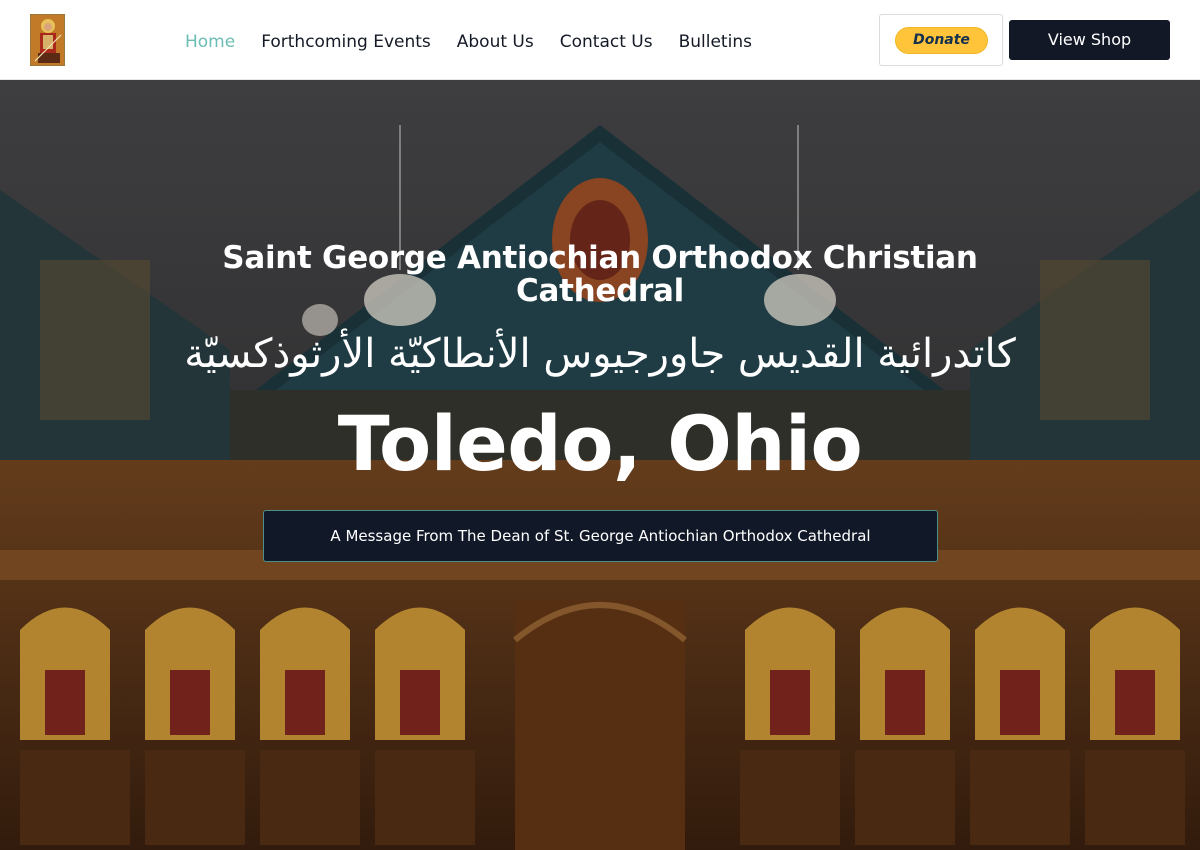 The height and width of the screenshot is (850, 1200). Describe the element at coordinates (606, 42) in the screenshot. I see `nav-contact-us: Contact Us` at that location.